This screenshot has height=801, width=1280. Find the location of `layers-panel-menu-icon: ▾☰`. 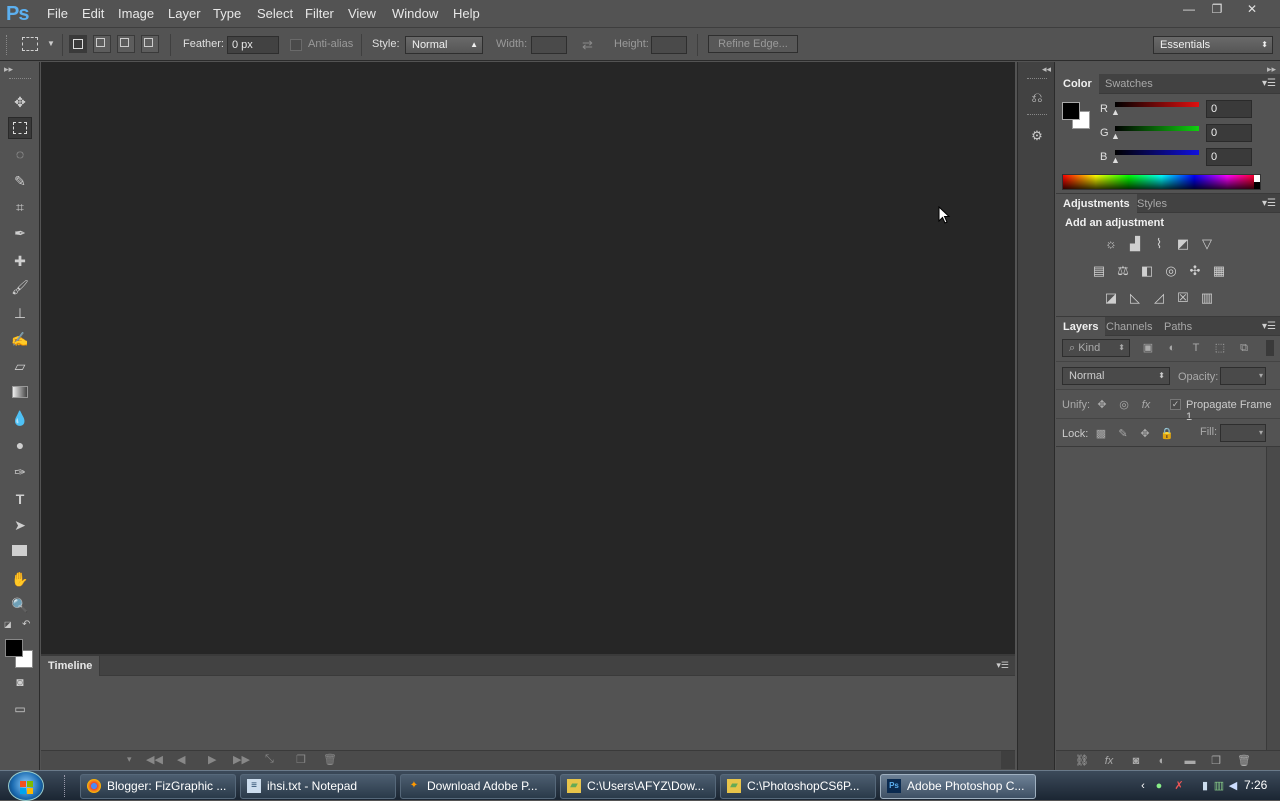

layers-panel-menu-icon: ▾☰ is located at coordinates (1269, 326).